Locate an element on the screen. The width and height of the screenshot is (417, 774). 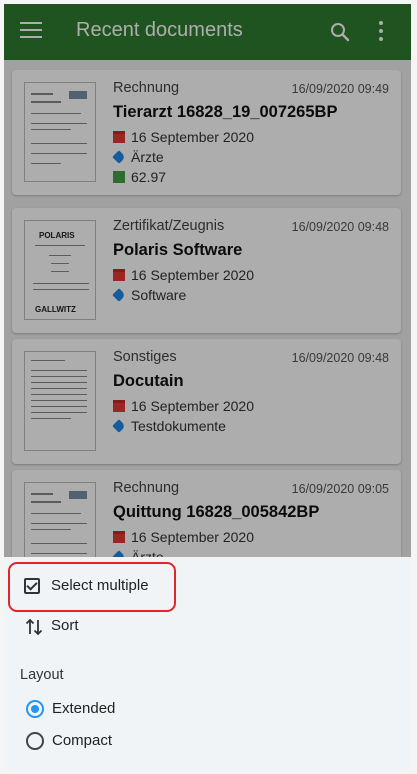
sort-icon is located at coordinates (34, 627).